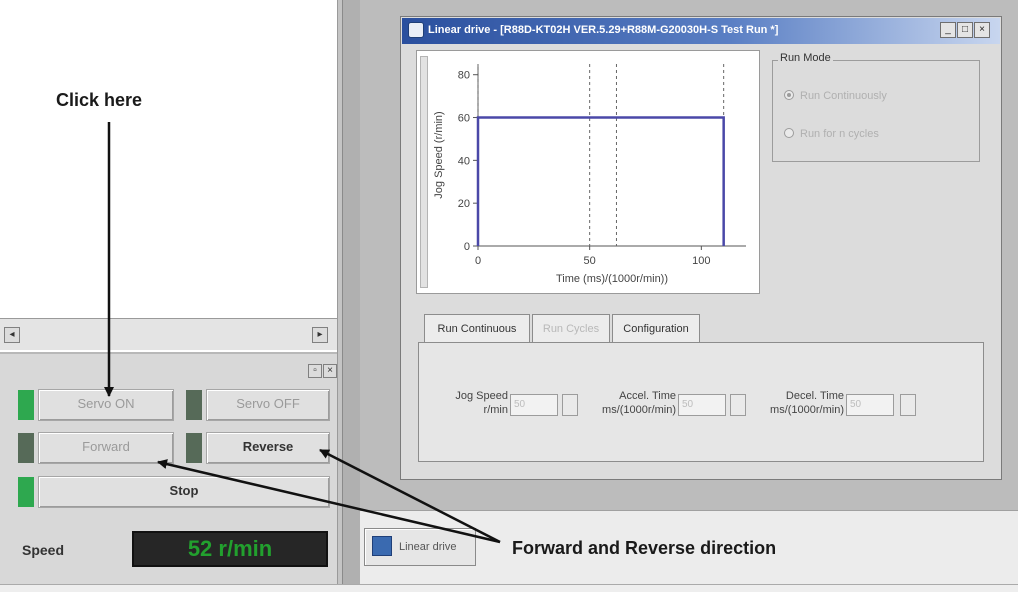 This screenshot has height=592, width=1018. Describe the element at coordinates (43, 550) in the screenshot. I see `speed-label: Speed` at that location.